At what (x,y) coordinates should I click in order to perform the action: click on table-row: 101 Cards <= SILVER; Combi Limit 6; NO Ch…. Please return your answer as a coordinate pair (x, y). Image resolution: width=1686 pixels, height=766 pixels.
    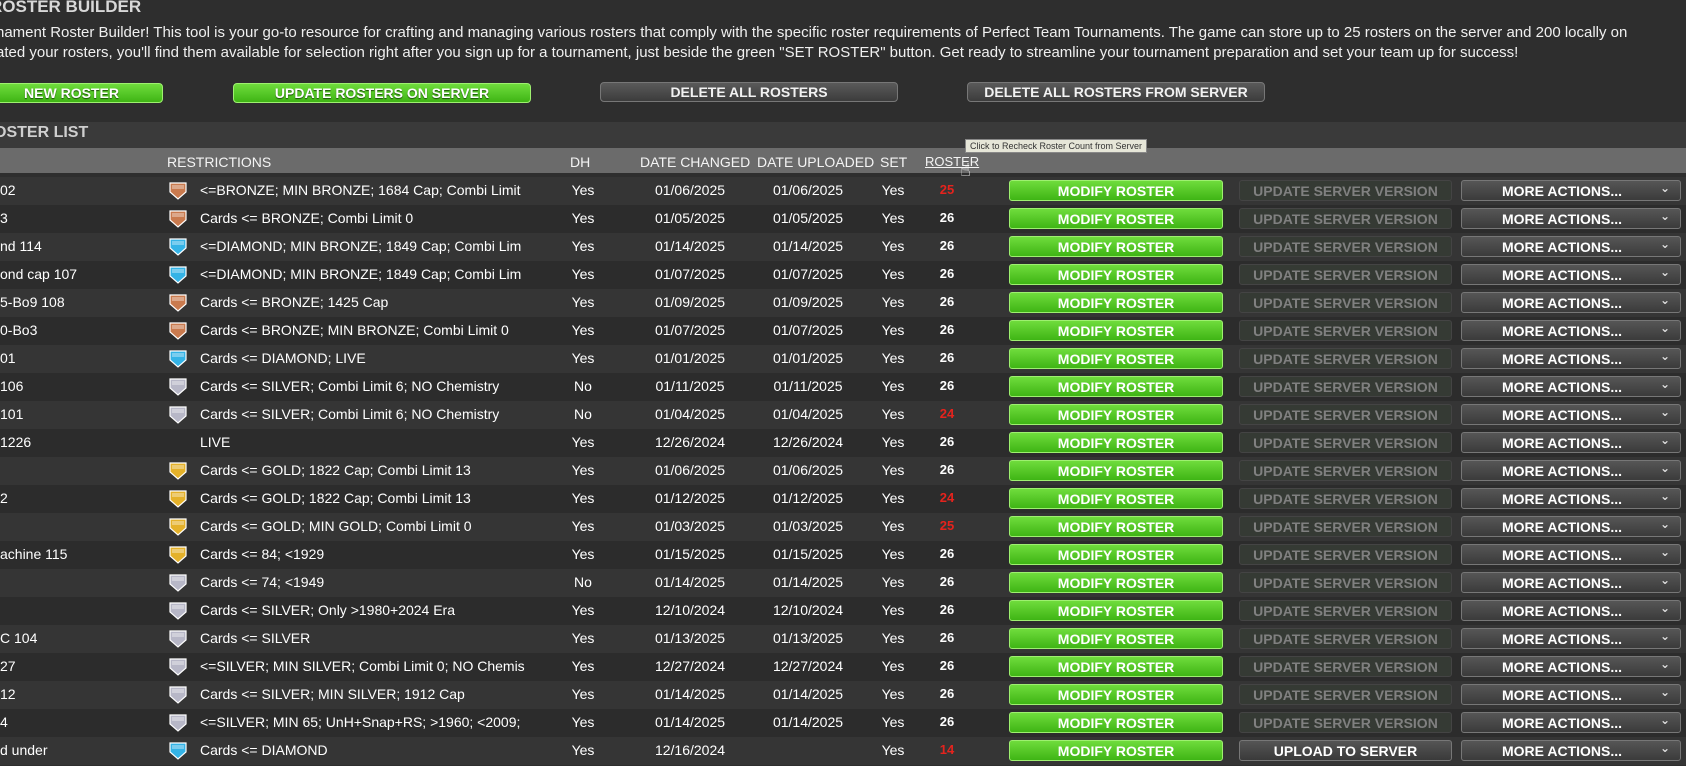
    Looking at the image, I should click on (843, 415).